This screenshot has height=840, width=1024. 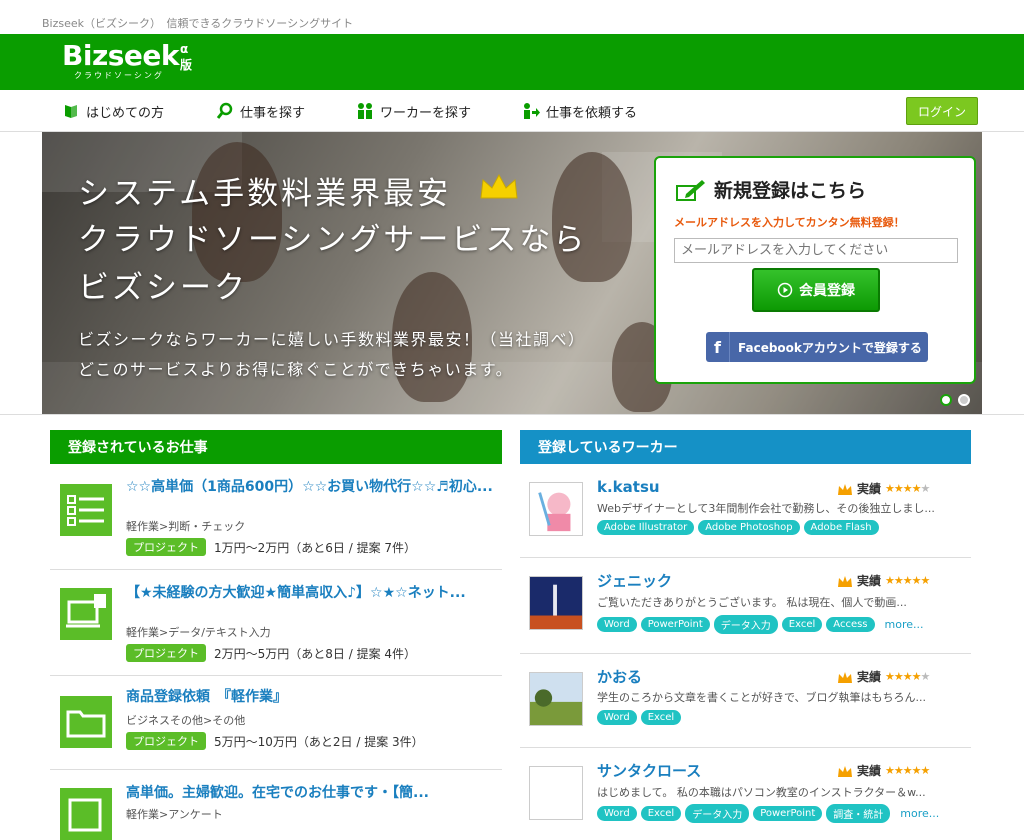 What do you see at coordinates (592, 113) in the screenshot?
I see `nav-label: 仕事を依頼する` at bounding box center [592, 113].